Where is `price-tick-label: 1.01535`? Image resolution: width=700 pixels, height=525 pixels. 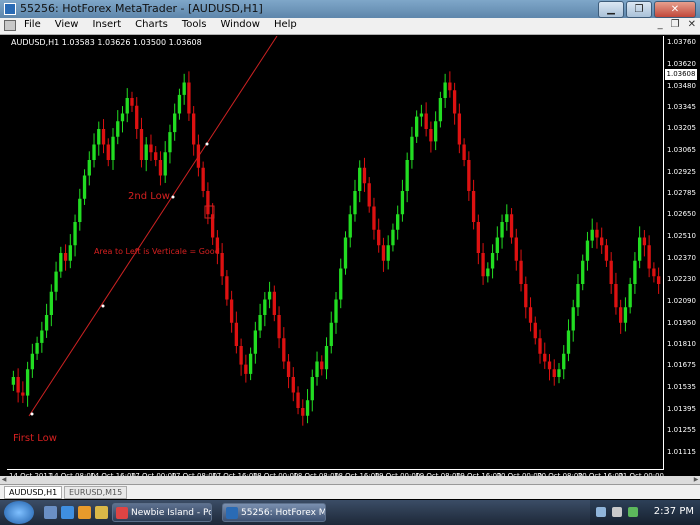
price-tick-label: 1.01535 is located at coordinates (681, 387).